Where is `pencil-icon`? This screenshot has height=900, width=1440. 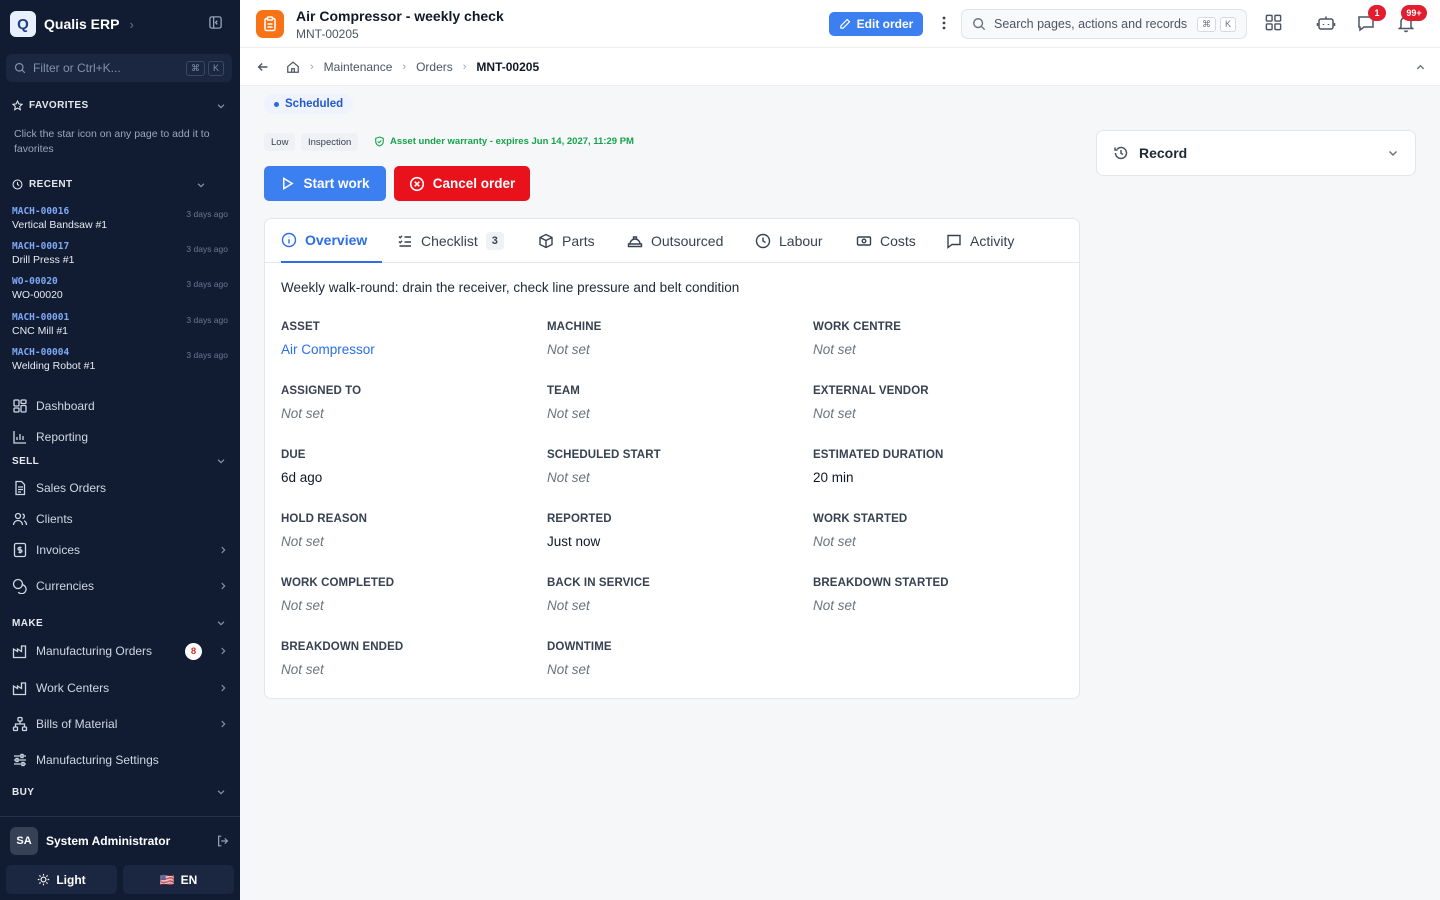 pencil-icon is located at coordinates (845, 24).